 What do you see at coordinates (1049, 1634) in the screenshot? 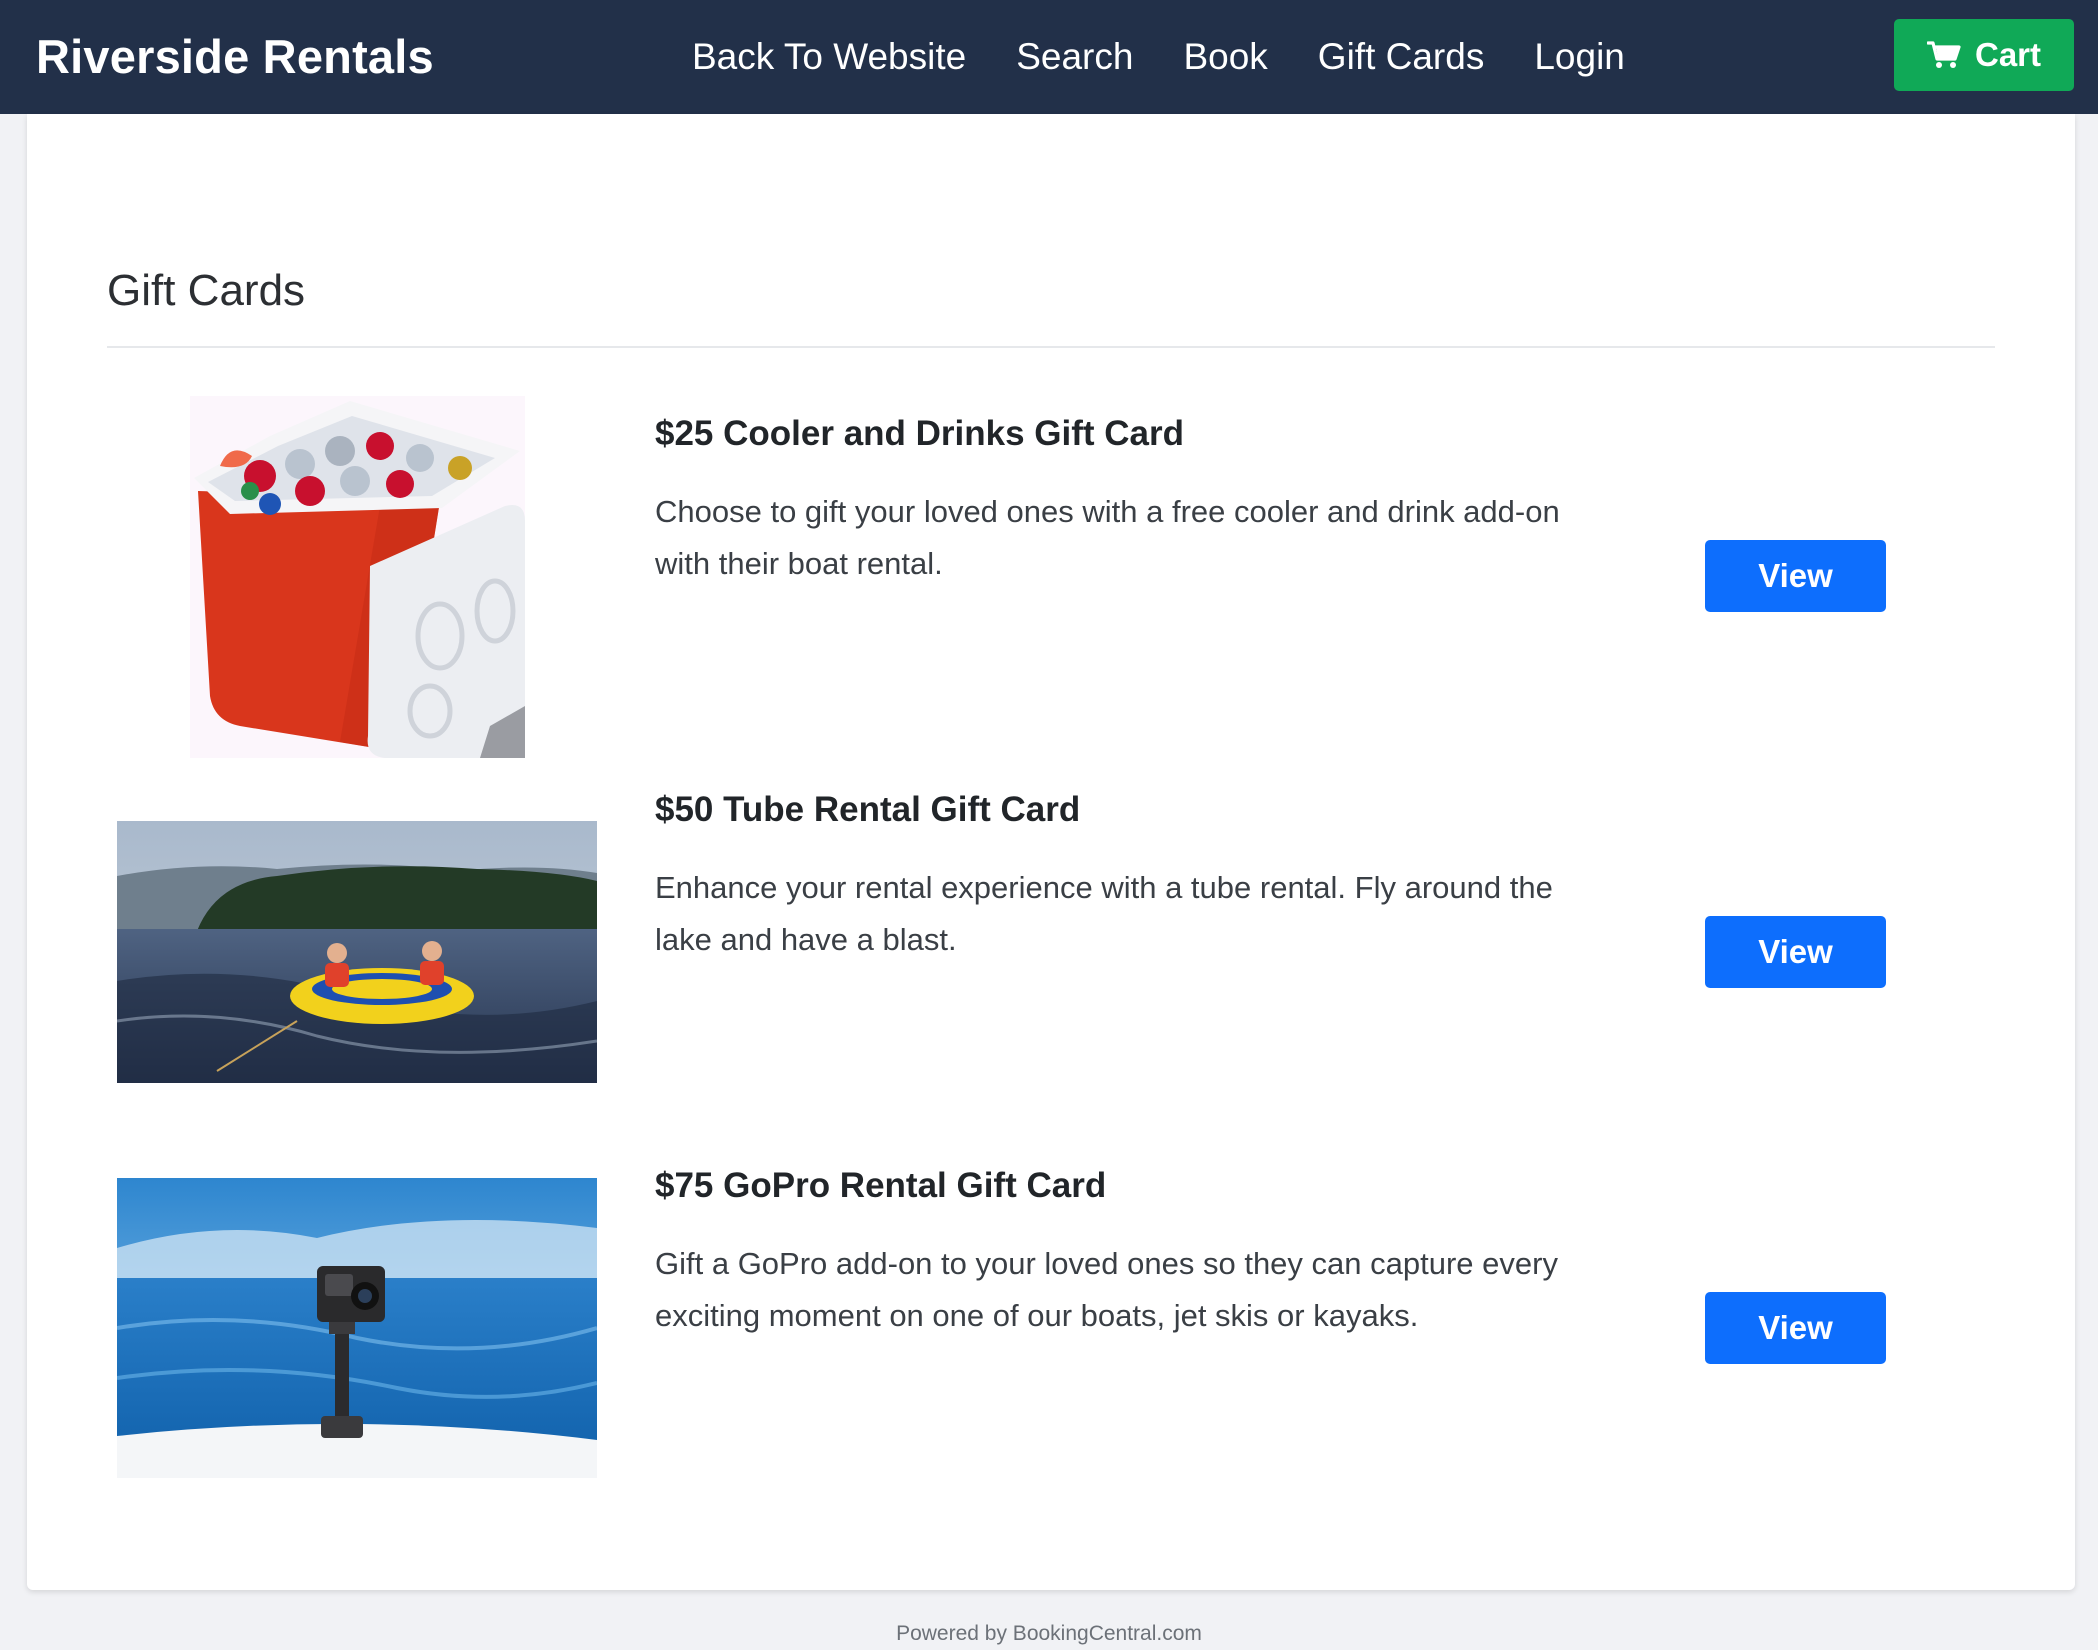
I see `powered-by-footer: Powered by BookingCentral.com` at bounding box center [1049, 1634].